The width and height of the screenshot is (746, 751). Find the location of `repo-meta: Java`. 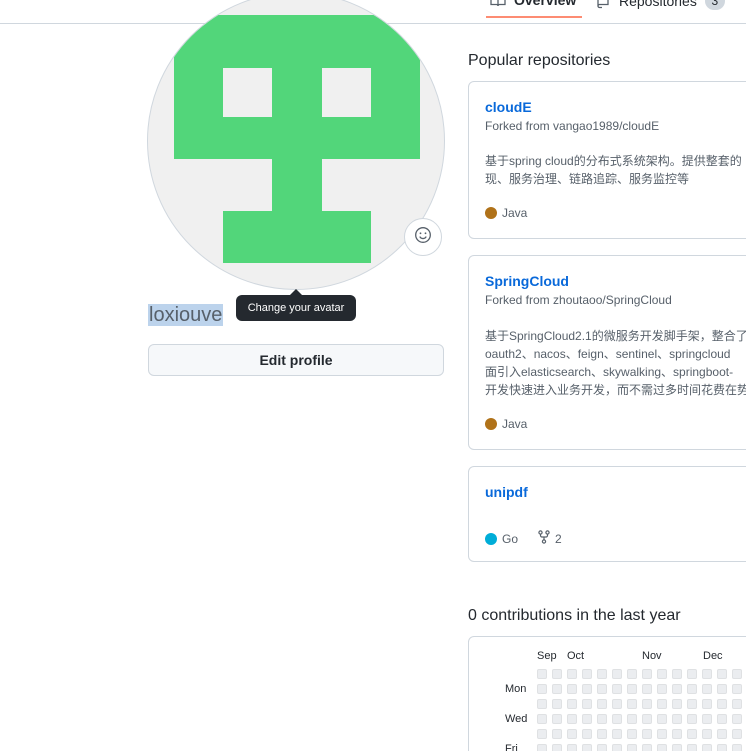

repo-meta: Java is located at coordinates (506, 424).